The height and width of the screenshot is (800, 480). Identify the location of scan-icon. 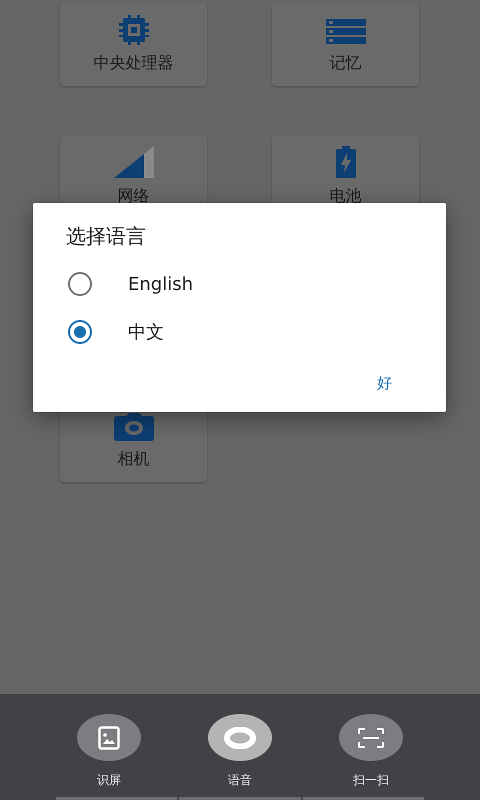
(371, 738).